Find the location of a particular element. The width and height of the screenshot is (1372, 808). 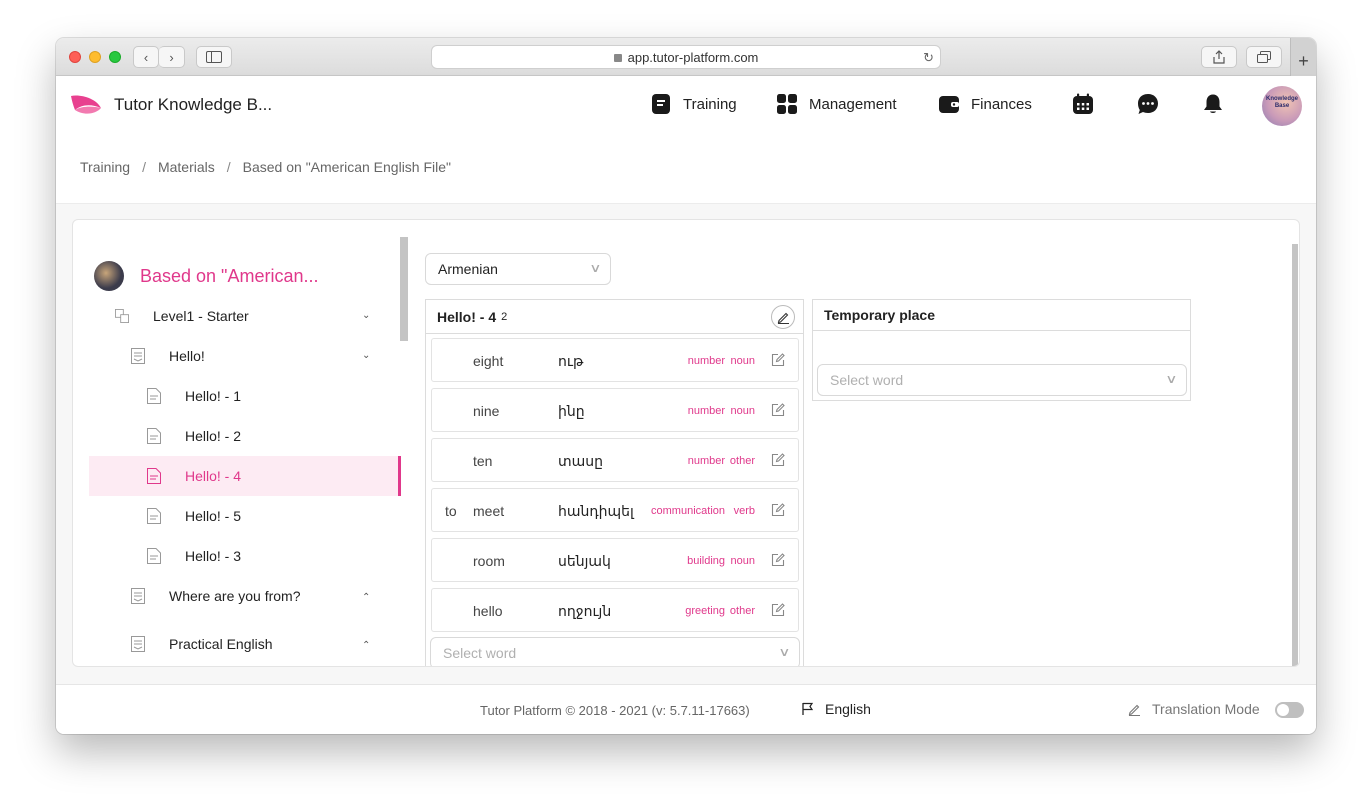

temporary-panel-title: Temporary place is located at coordinates (880, 315).